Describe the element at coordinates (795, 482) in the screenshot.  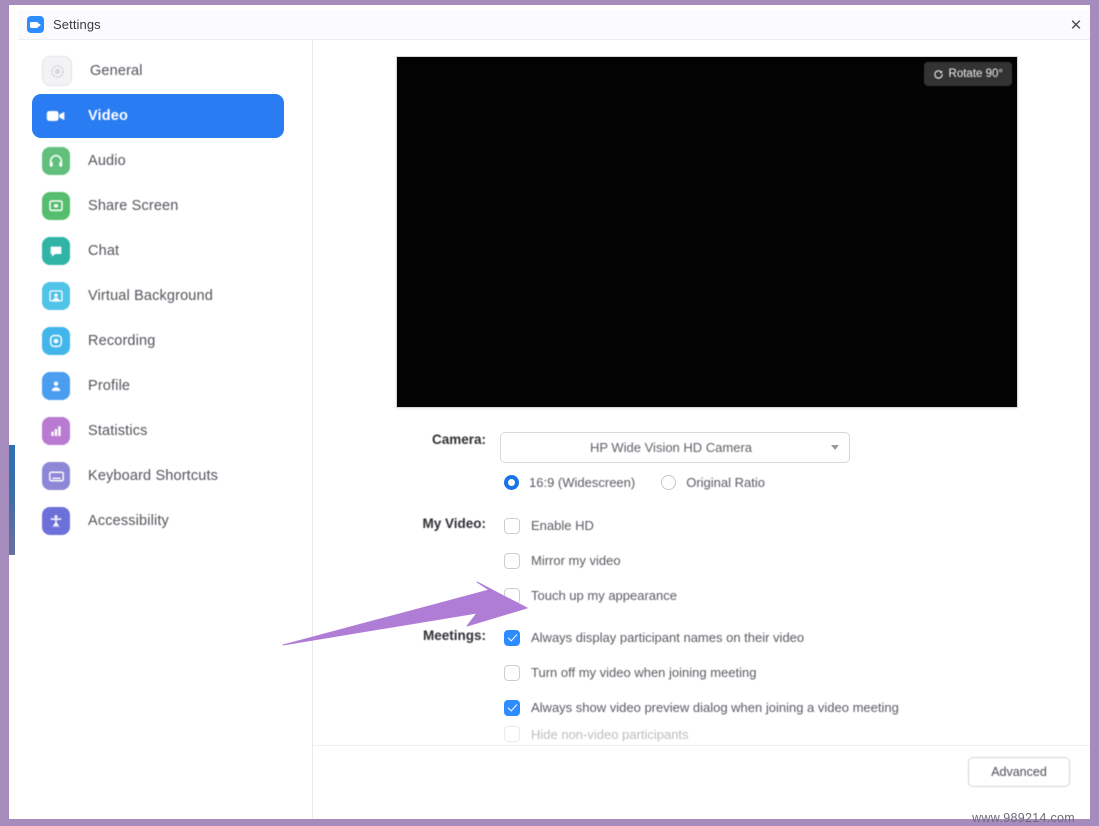
I see `aspect-ratio-group: 16:9 (Widescreen) Original Ratio` at that location.